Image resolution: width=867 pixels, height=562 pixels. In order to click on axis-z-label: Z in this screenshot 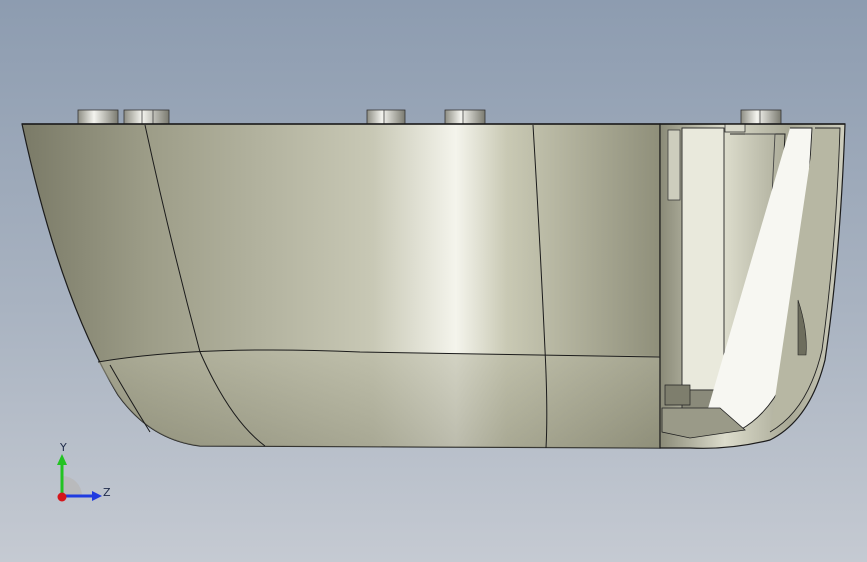, I will do `click(107, 492)`.